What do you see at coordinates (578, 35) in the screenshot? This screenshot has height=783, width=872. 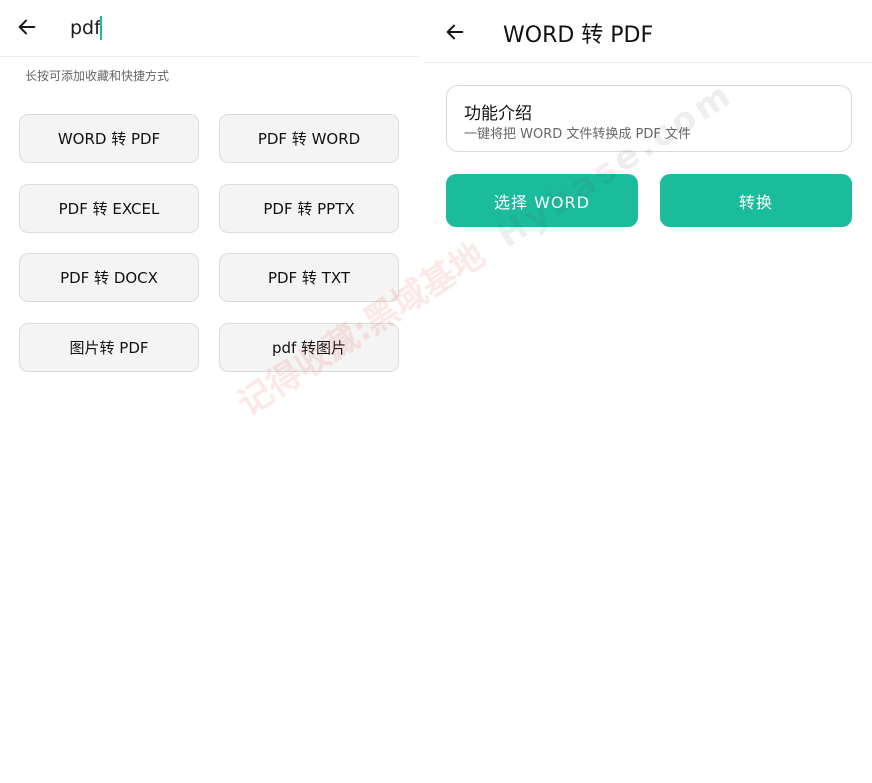 I see `page-title: WORD 转 PDF` at bounding box center [578, 35].